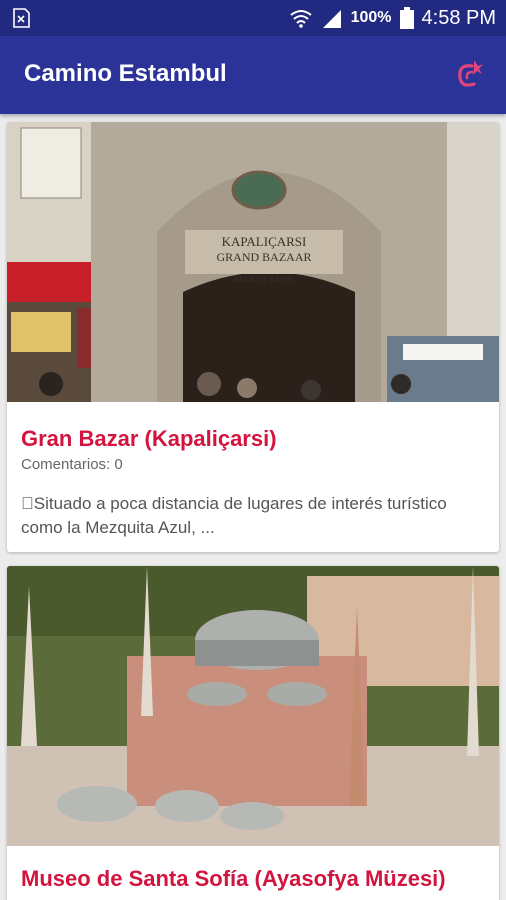  I want to click on app-bar: Camino Estambul, so click(253, 75).